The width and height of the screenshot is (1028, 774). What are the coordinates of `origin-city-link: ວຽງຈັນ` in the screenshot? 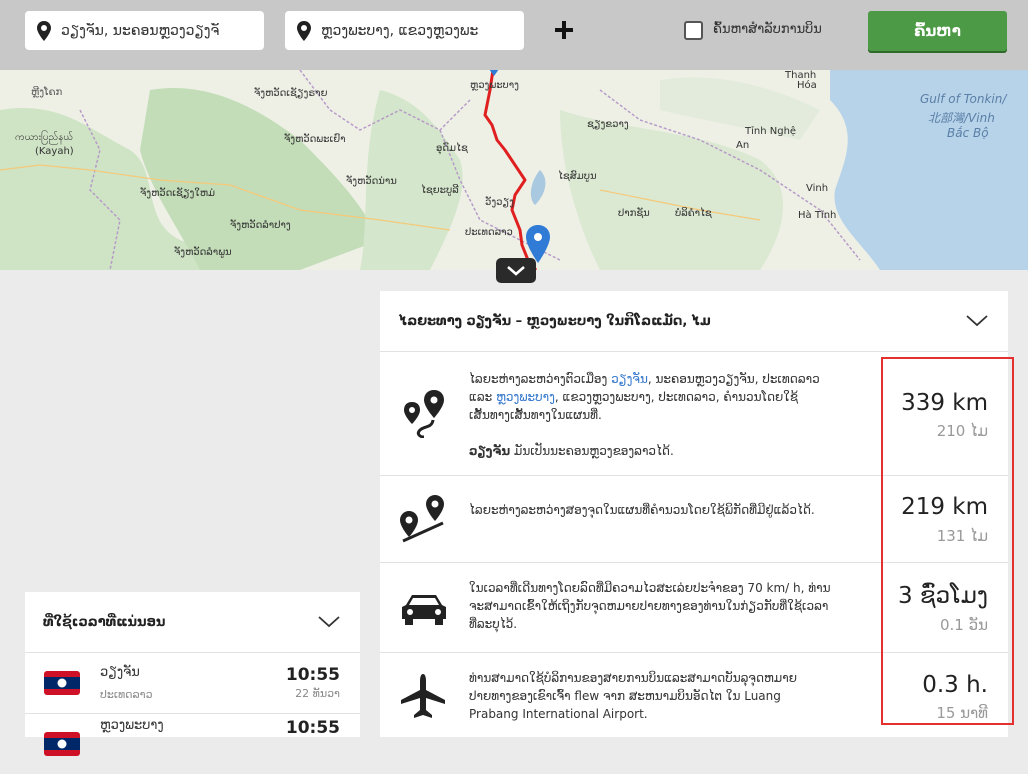 It's located at (629, 379).